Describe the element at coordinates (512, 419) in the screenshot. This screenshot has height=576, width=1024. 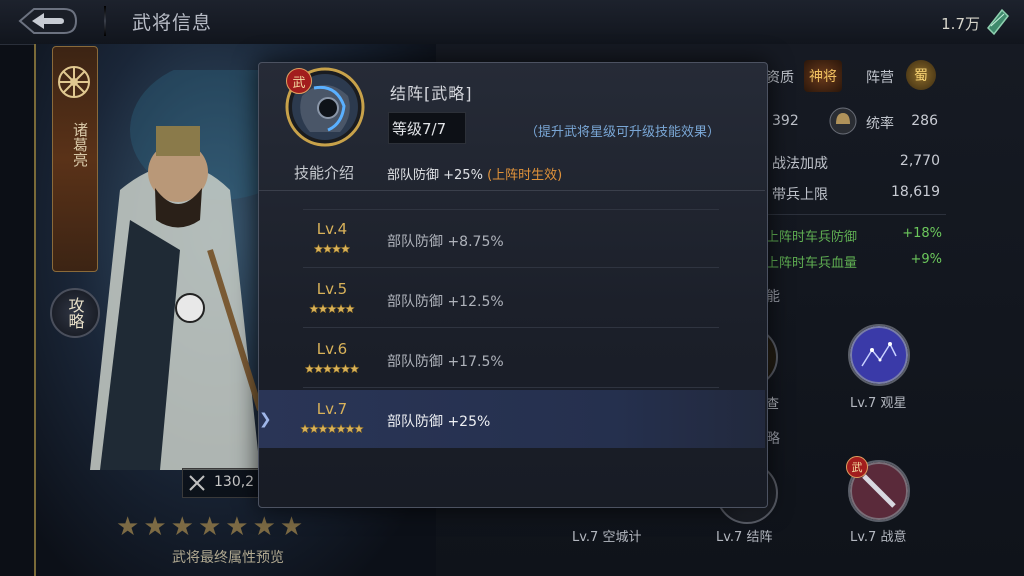
I see `level-row-selected: ❯ Lv.7 部队防御 +25%` at that location.